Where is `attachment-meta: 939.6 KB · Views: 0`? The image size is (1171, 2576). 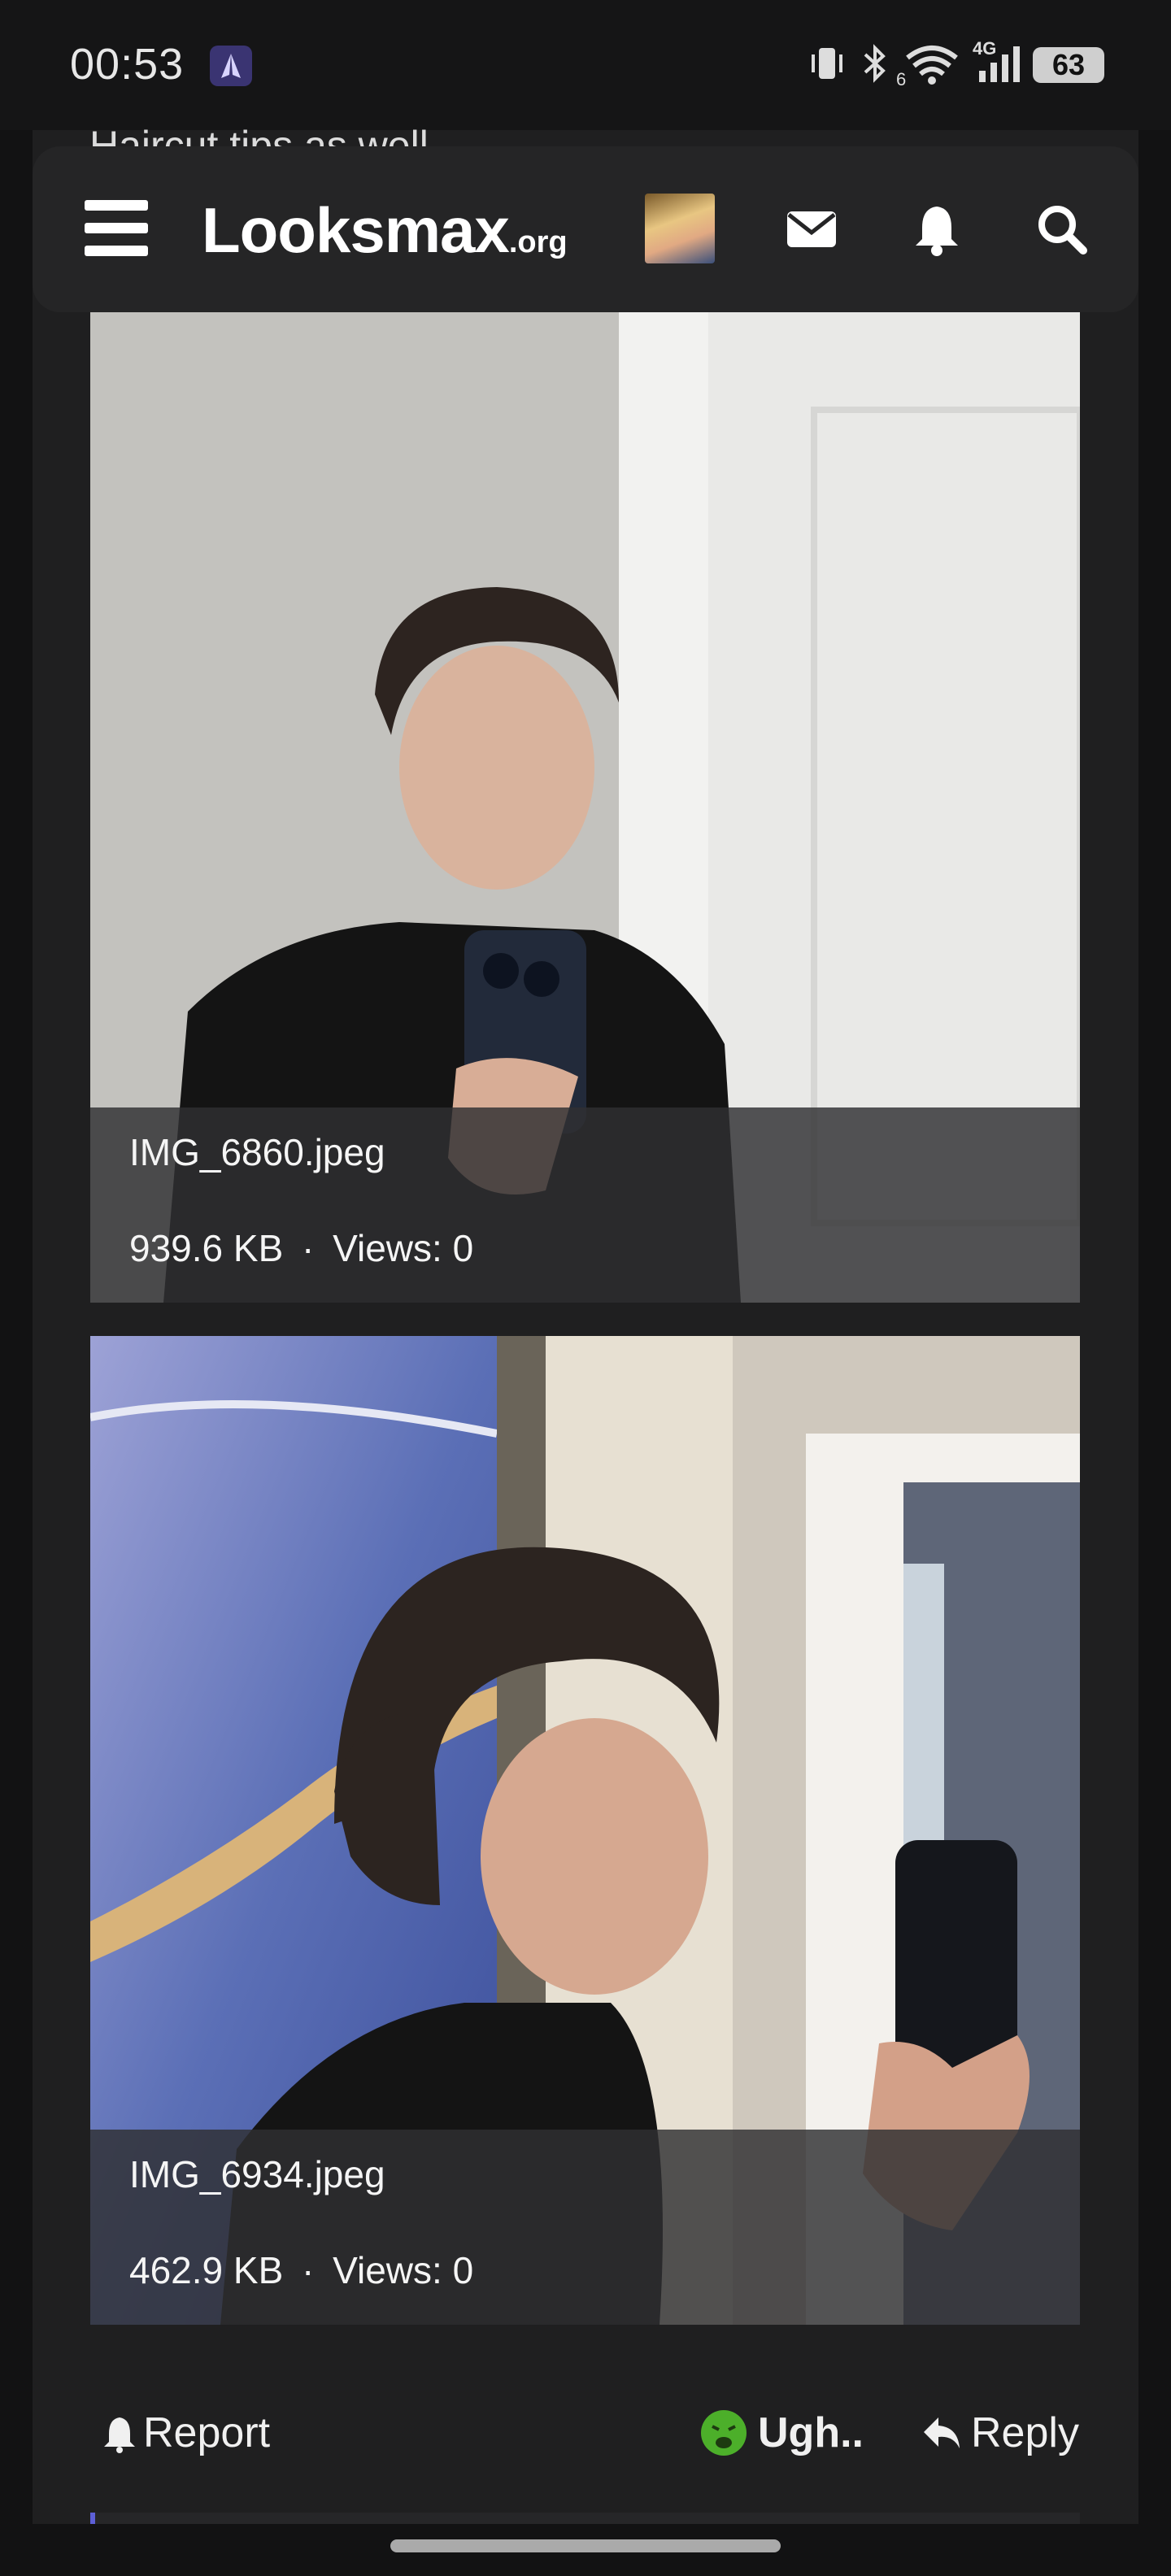
attachment-meta: 939.6 KB · Views: 0 is located at coordinates (301, 1248).